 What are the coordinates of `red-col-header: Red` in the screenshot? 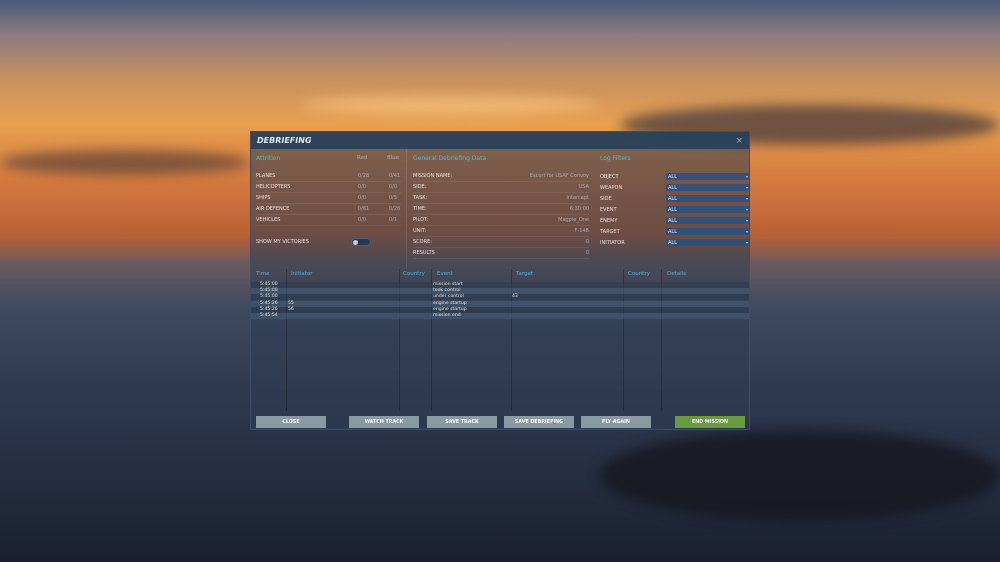 It's located at (362, 158).